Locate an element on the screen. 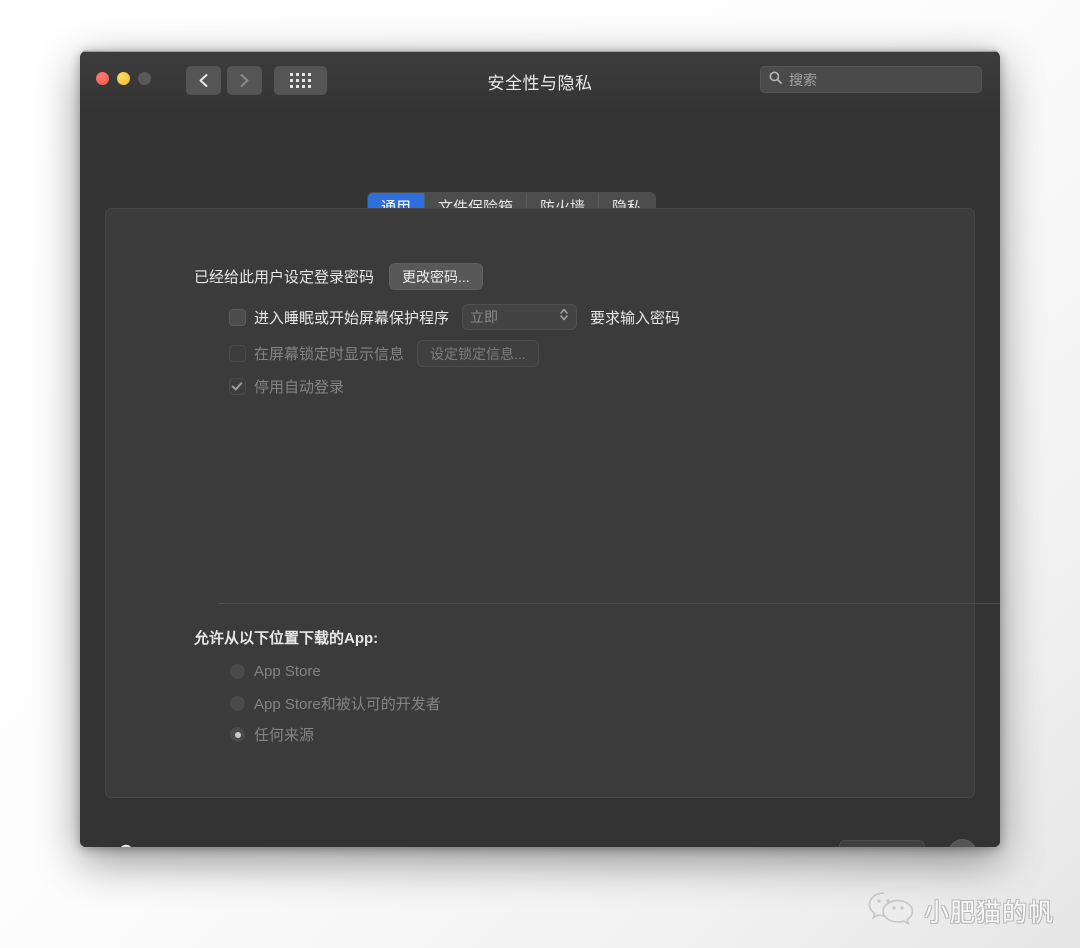 This screenshot has width=1080, height=948. search-field: 搜索 is located at coordinates (871, 79).